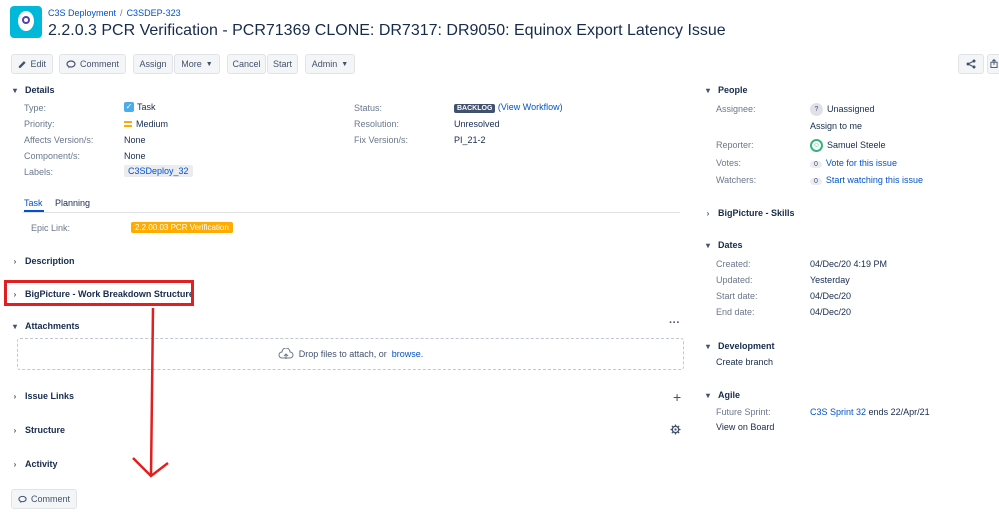 This screenshot has width=999, height=513. I want to click on tab-task: Task, so click(33, 203).